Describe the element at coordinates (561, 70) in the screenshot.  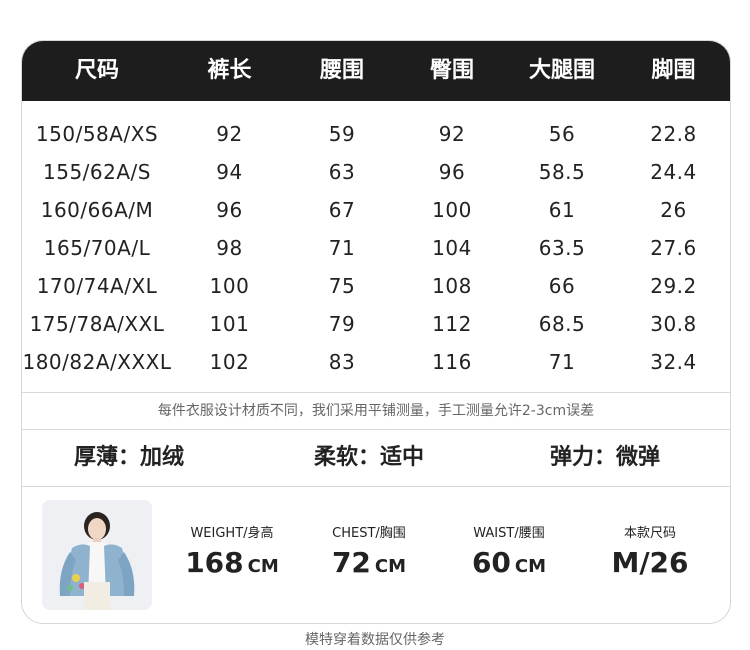
I see `header-thigh: 大腿围` at that location.